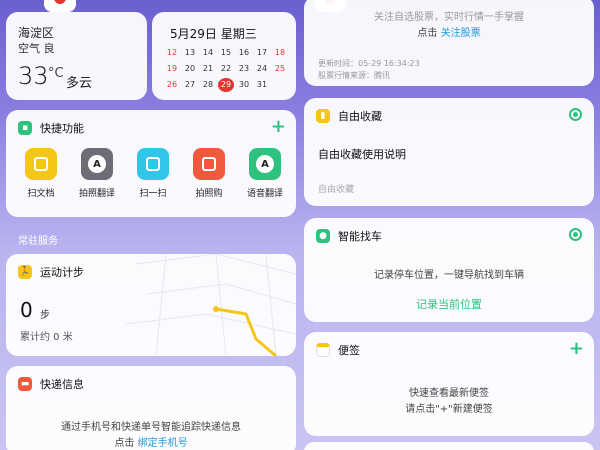 The width and height of the screenshot is (600, 450). I want to click on camera-shop-icon, so click(209, 164).